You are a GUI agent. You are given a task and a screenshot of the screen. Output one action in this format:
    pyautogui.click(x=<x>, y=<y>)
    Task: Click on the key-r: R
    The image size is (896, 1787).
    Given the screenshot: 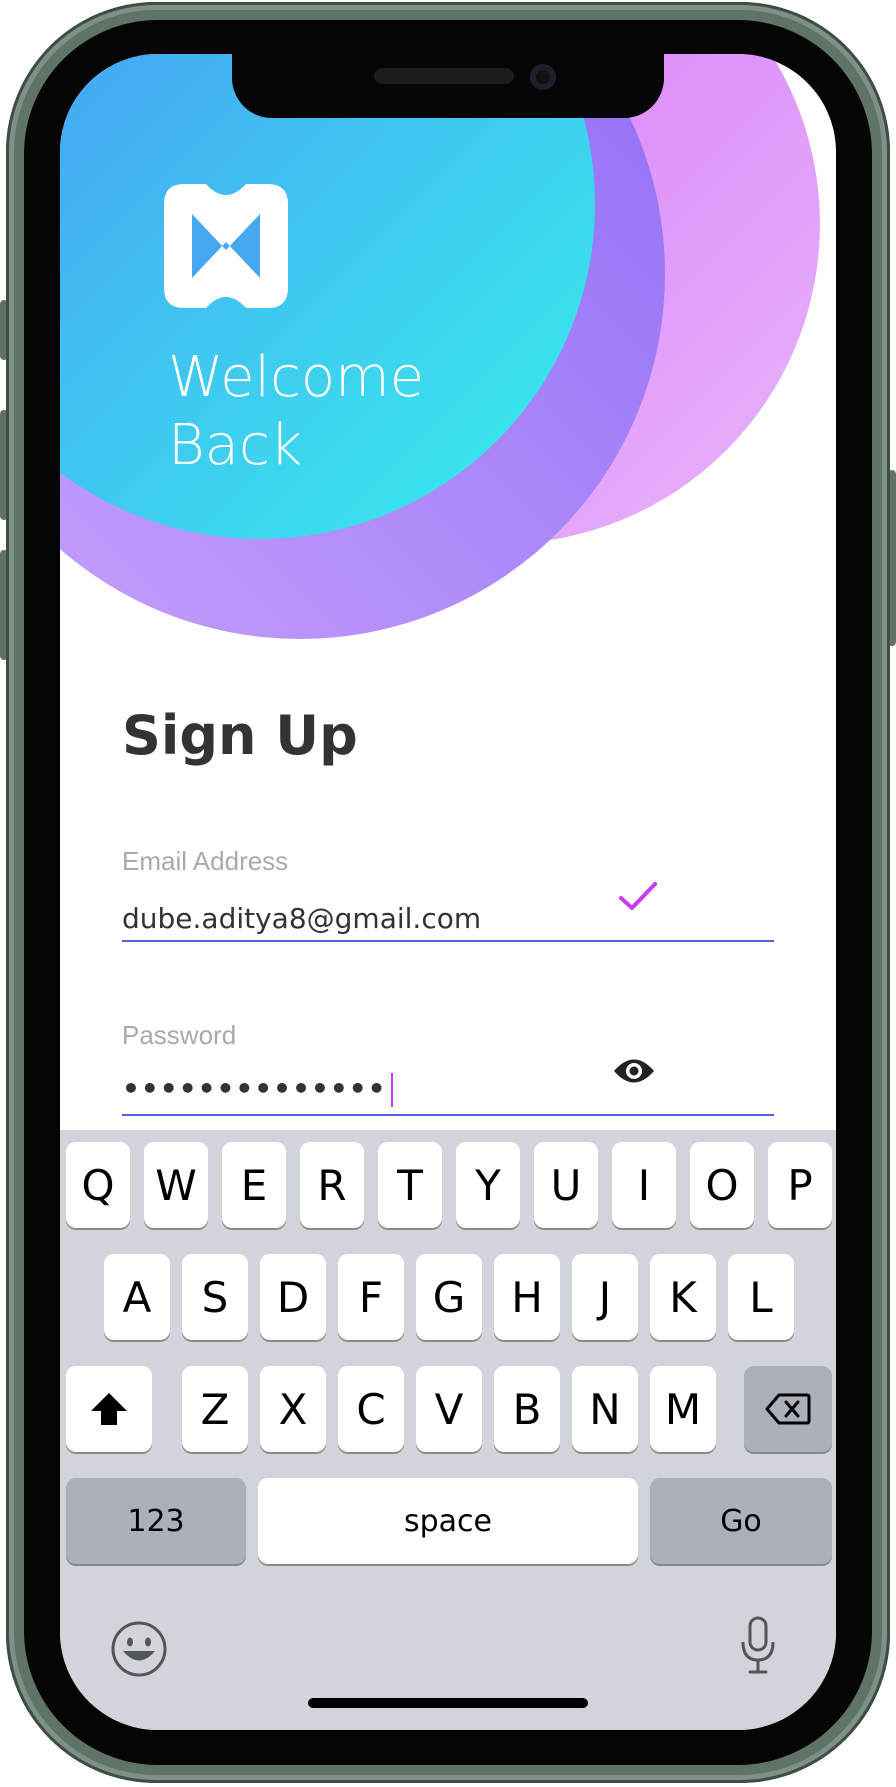 What is the action you would take?
    pyautogui.click(x=332, y=1185)
    